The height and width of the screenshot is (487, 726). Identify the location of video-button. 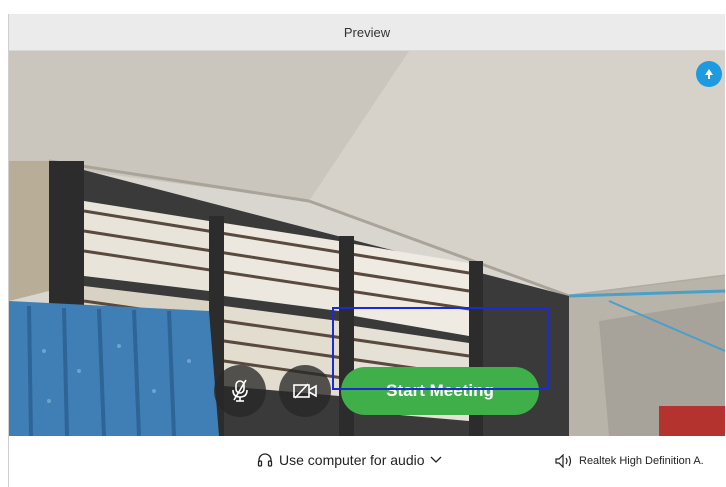
(305, 391).